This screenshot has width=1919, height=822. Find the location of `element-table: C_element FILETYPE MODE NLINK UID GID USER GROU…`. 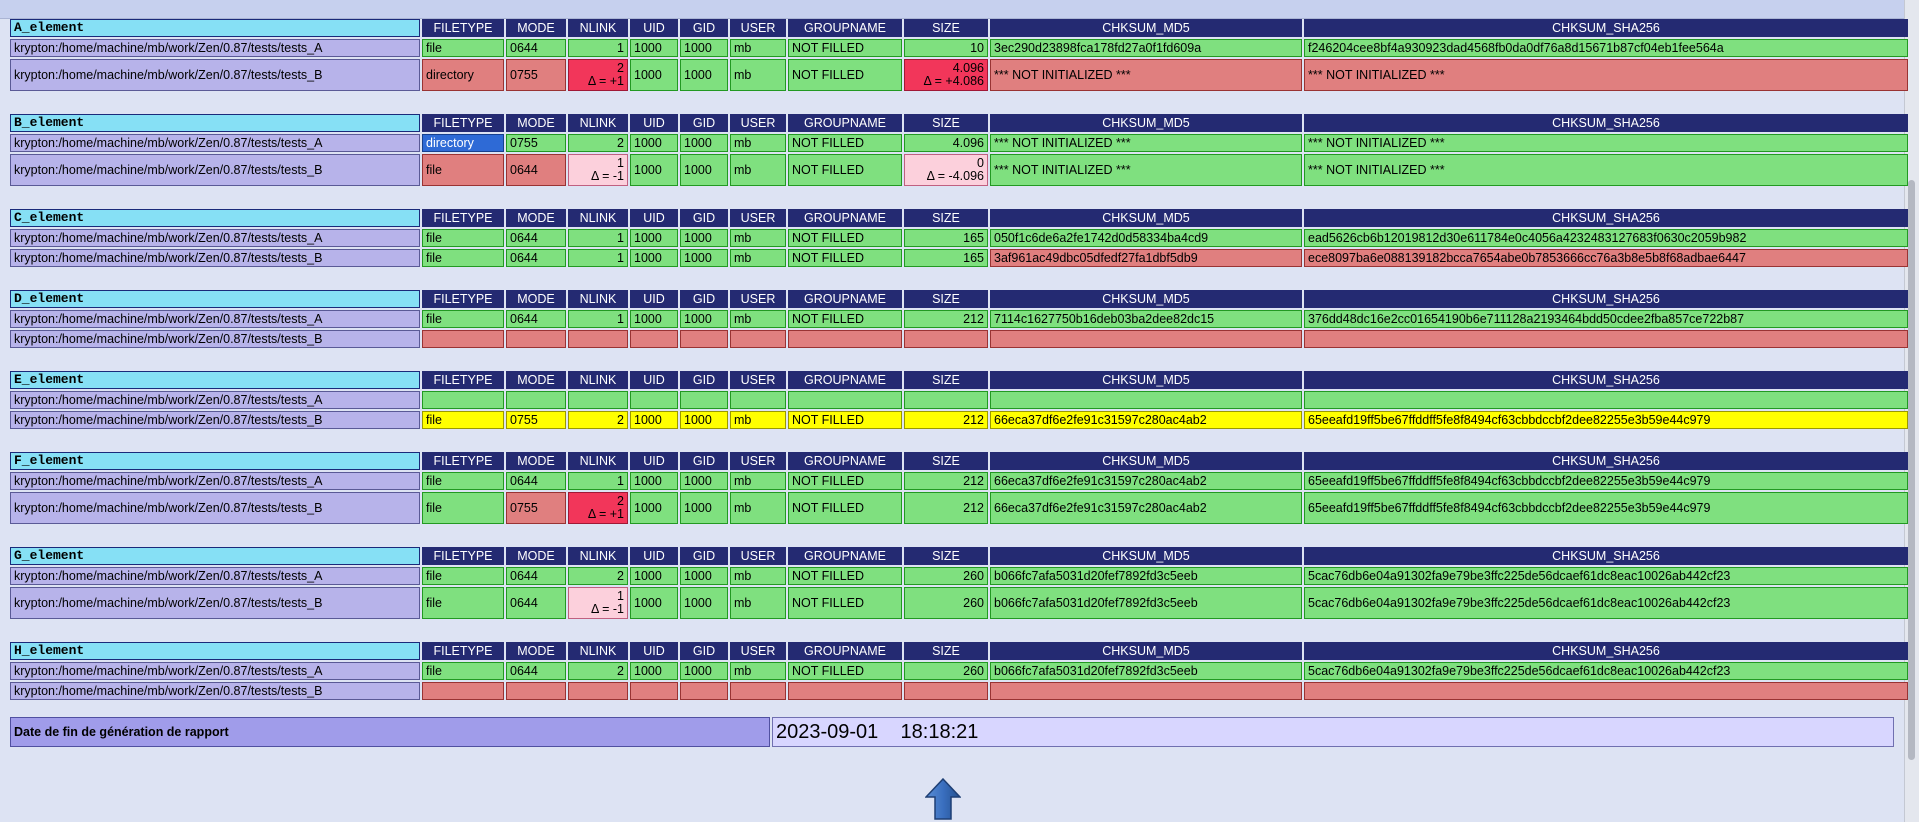

element-table: C_element FILETYPE MODE NLINK UID GID USER GROU… is located at coordinates (959, 238).